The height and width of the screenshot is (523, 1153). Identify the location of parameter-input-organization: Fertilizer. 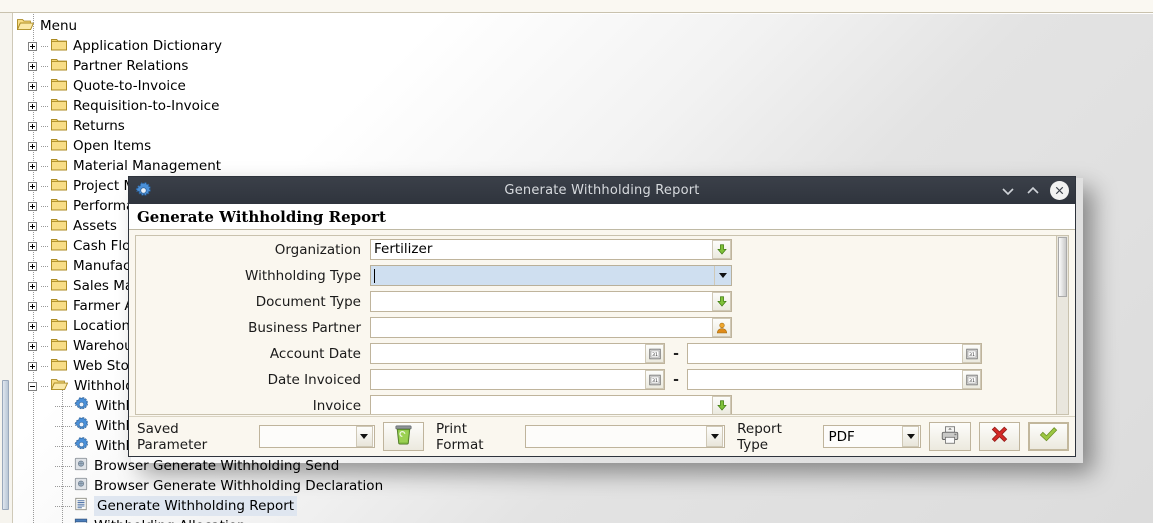
(551, 249).